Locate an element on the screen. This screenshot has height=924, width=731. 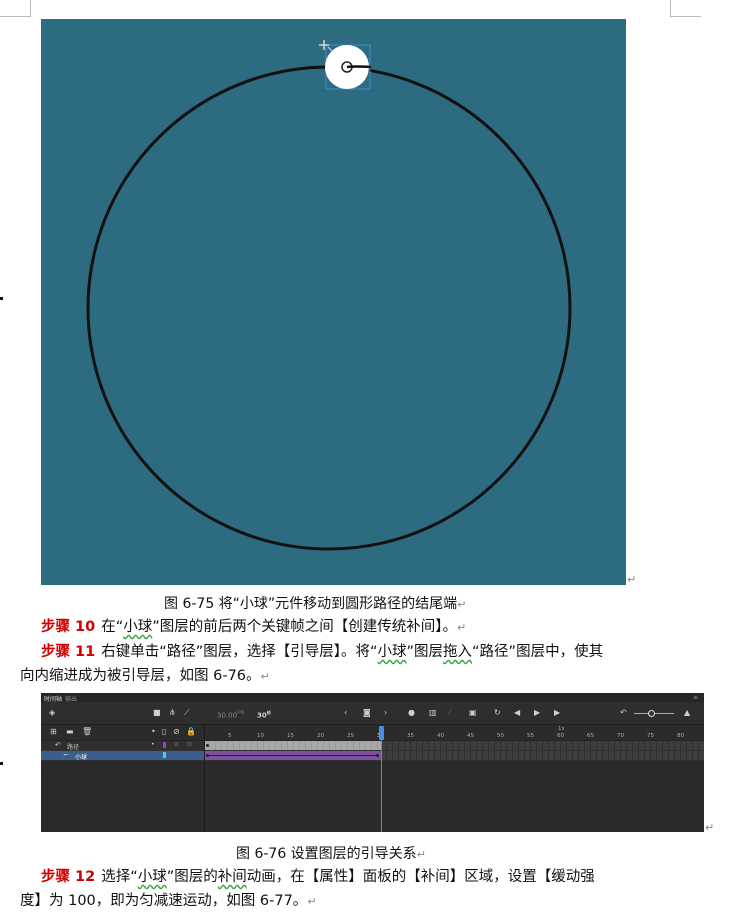
brush-icon: ⁄ is located at coordinates (449, 713).